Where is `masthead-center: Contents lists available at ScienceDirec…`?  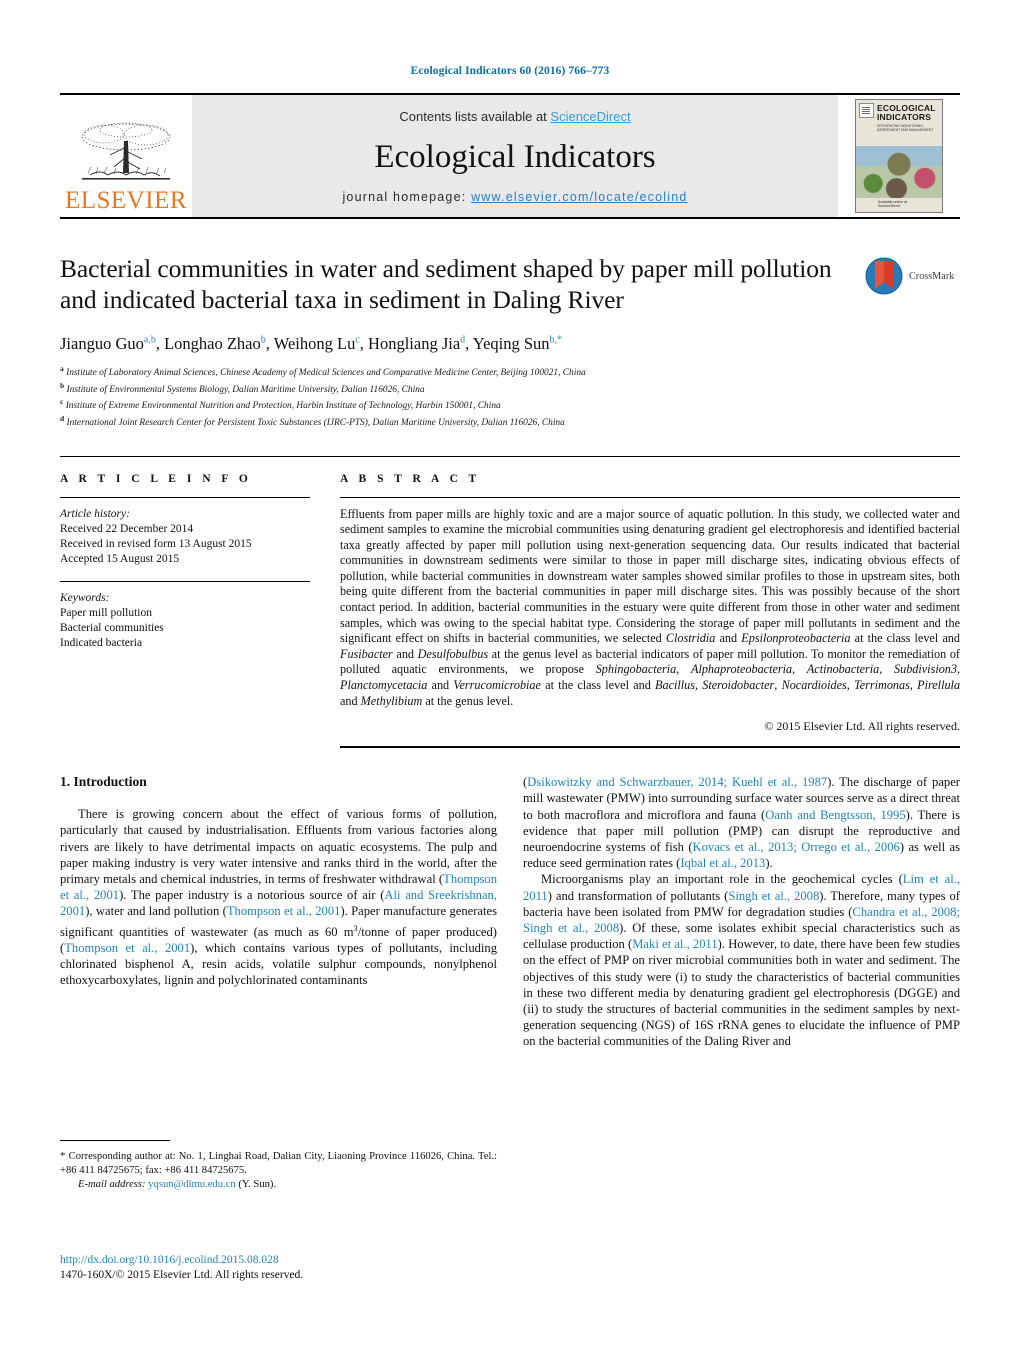 masthead-center: Contents lists available at ScienceDirec… is located at coordinates (515, 156).